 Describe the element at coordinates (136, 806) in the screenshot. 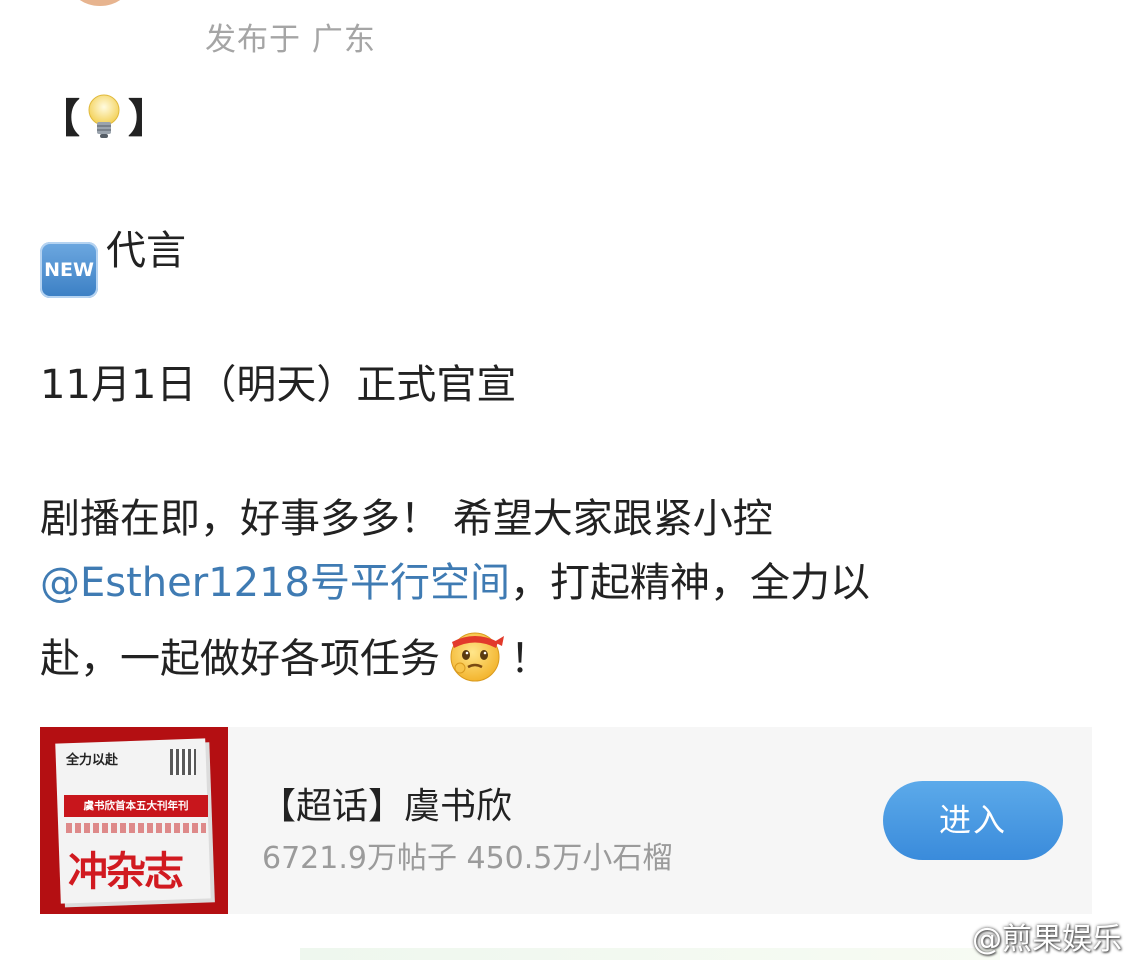

I see `cover-band: 虞书欣首本五大刊年刊` at that location.